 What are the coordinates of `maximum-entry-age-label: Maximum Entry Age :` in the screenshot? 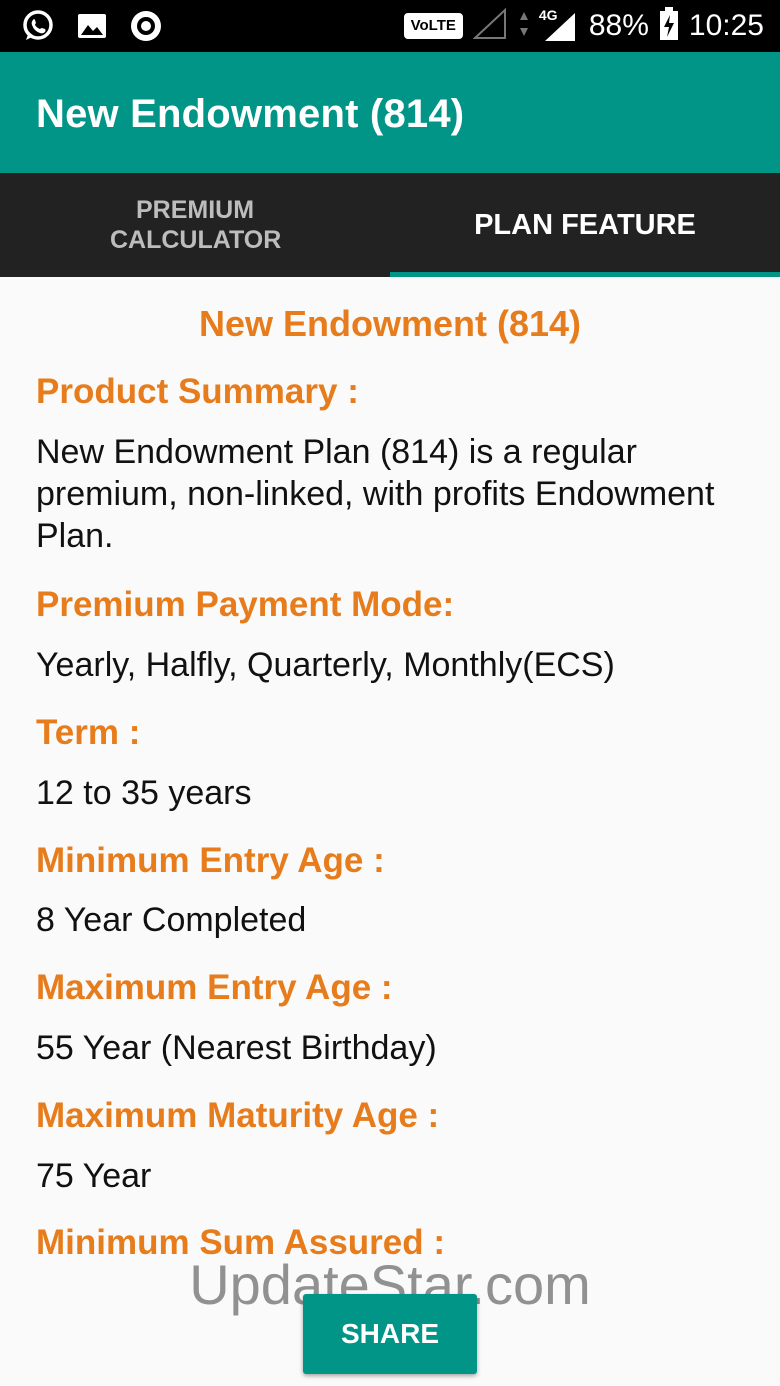 It's located at (214, 987).